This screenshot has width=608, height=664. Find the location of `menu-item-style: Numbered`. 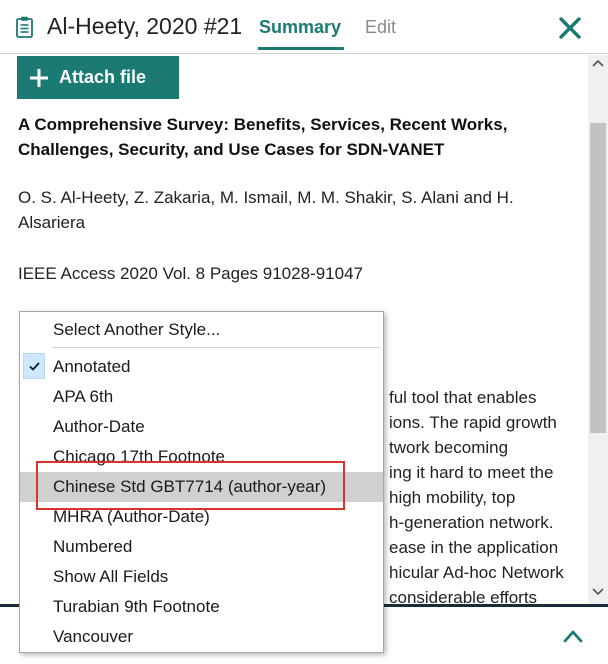

menu-item-style: Numbered is located at coordinates (201, 547).